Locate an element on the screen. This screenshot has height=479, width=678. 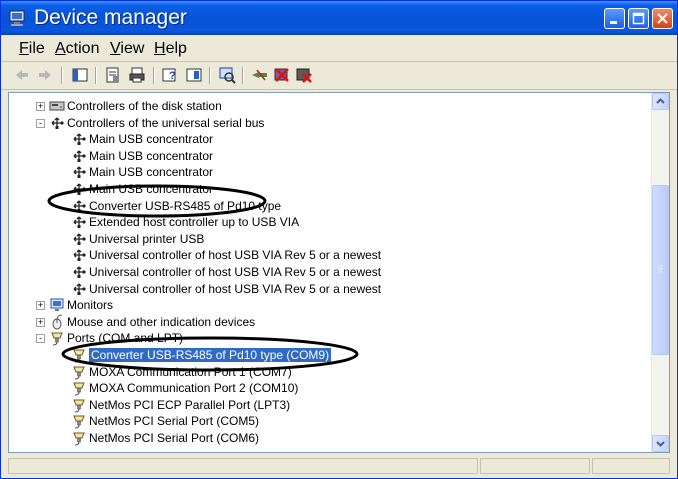
status-pane-main is located at coordinates (243, 466).